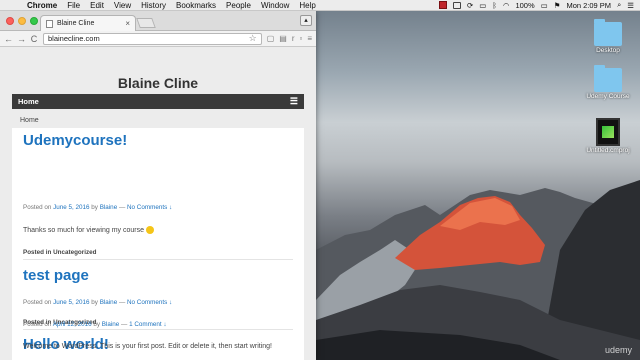 The height and width of the screenshot is (360, 640). Describe the element at coordinates (59, 252) in the screenshot. I see `post-category: Posted in Uncategorized` at that location.